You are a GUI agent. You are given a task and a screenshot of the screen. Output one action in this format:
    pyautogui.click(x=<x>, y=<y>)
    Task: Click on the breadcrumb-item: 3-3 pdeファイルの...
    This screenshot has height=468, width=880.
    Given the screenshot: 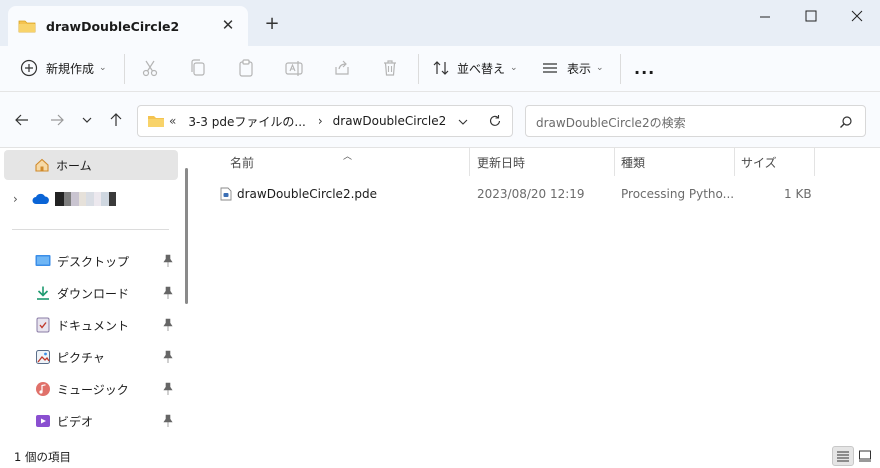 What is the action you would take?
    pyautogui.click(x=246, y=121)
    